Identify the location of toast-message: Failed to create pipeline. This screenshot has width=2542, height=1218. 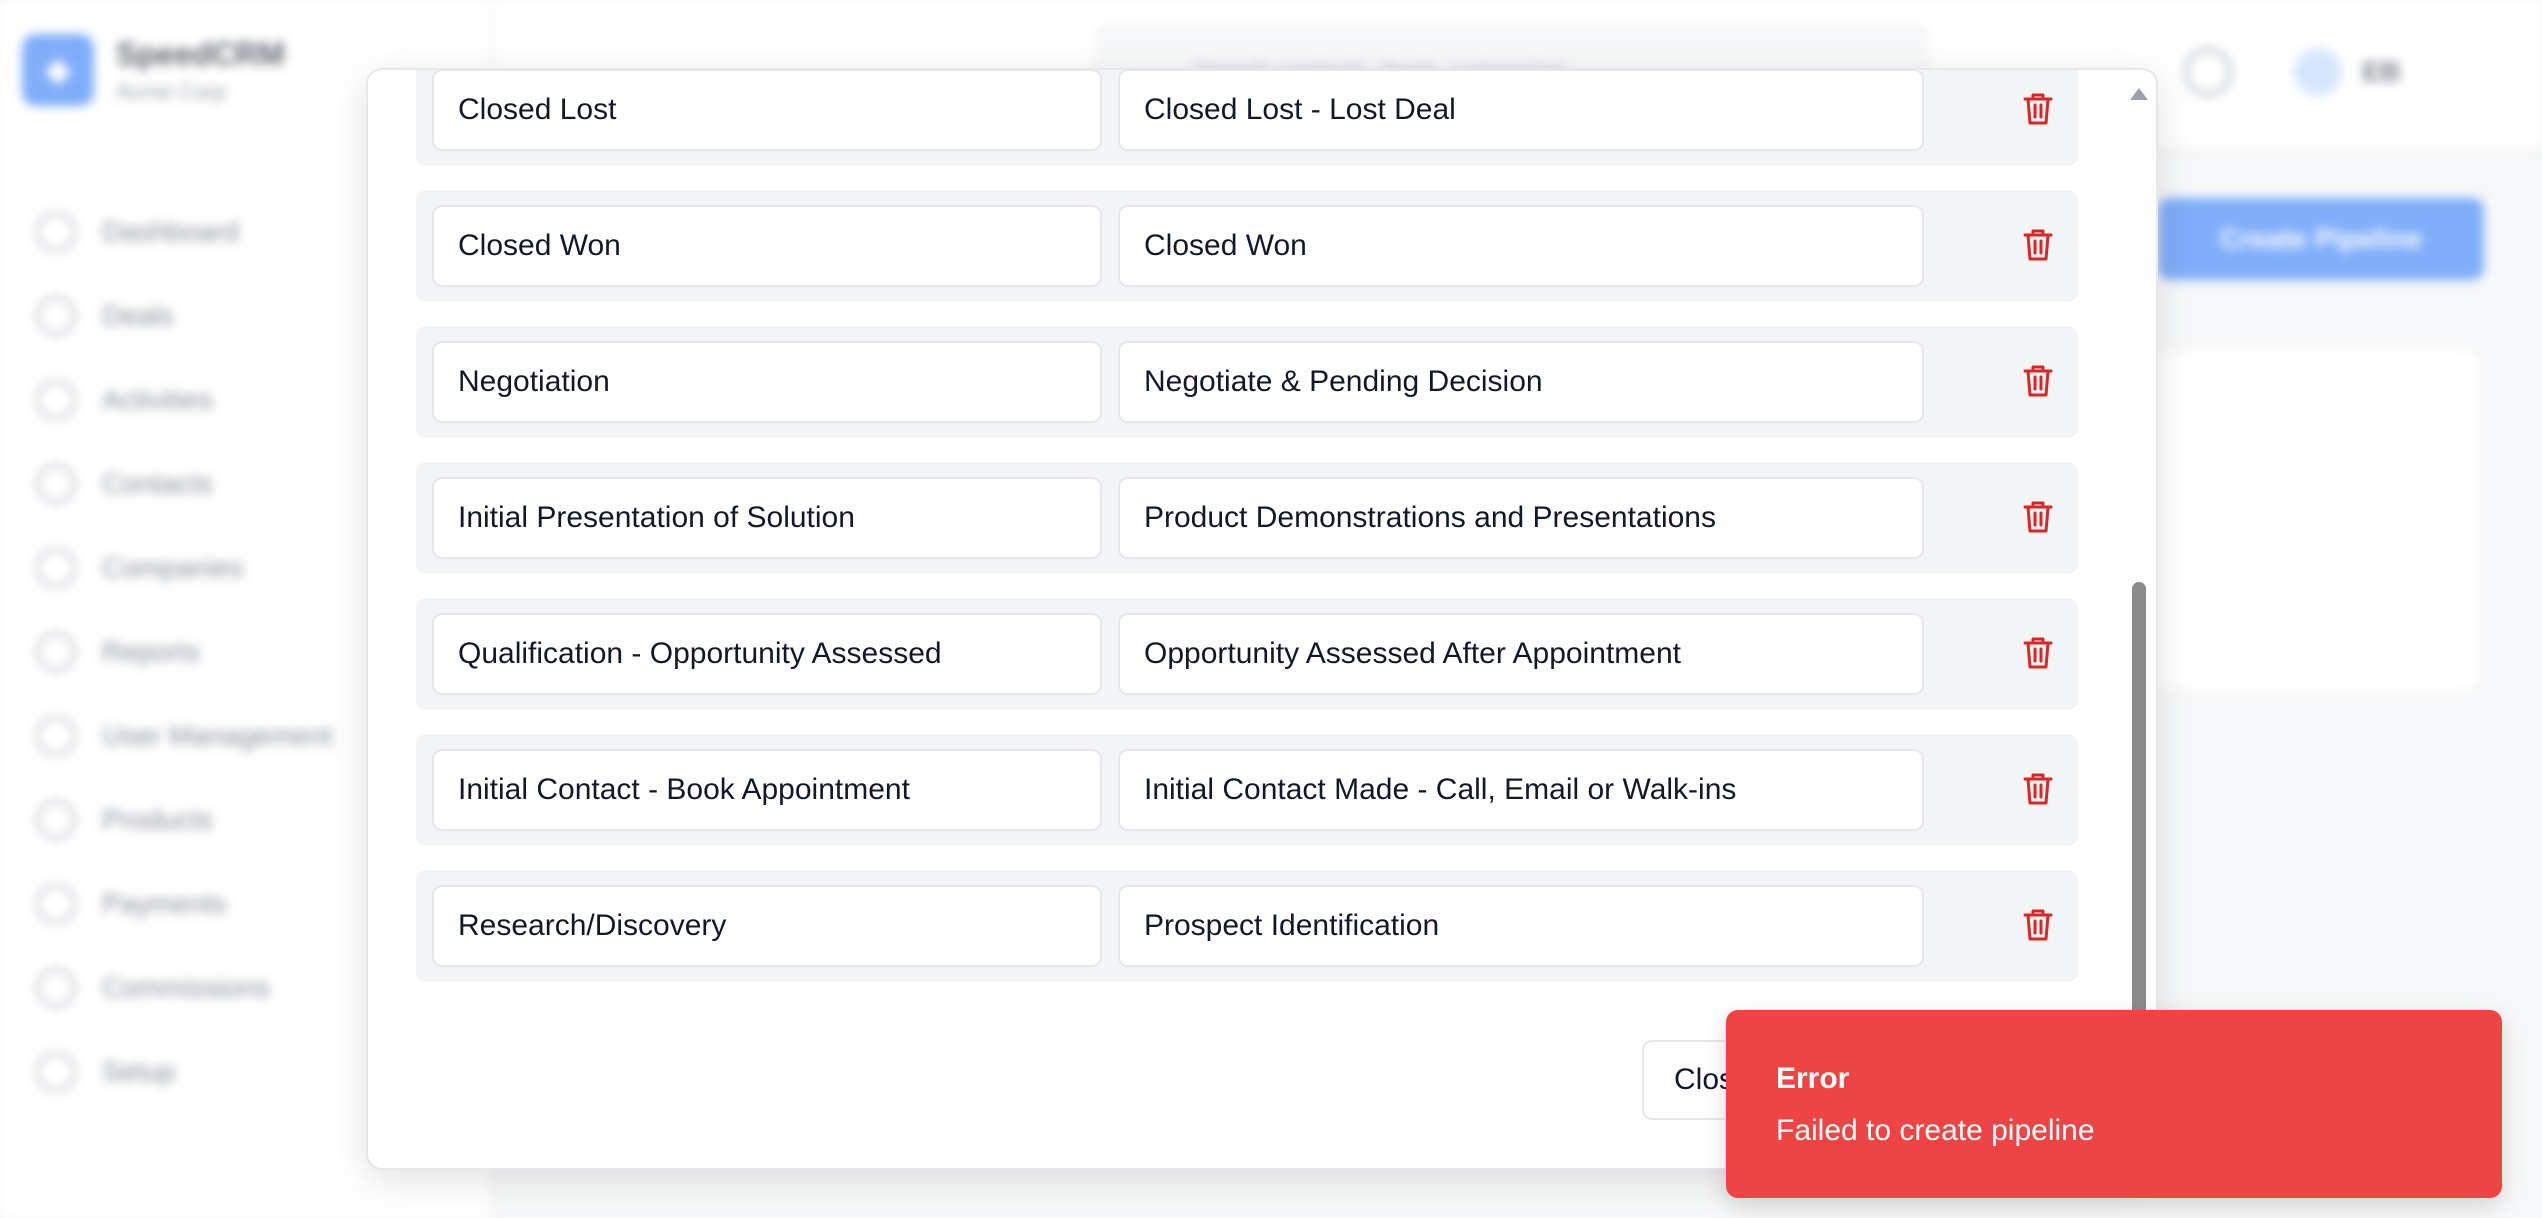
(1935, 1130).